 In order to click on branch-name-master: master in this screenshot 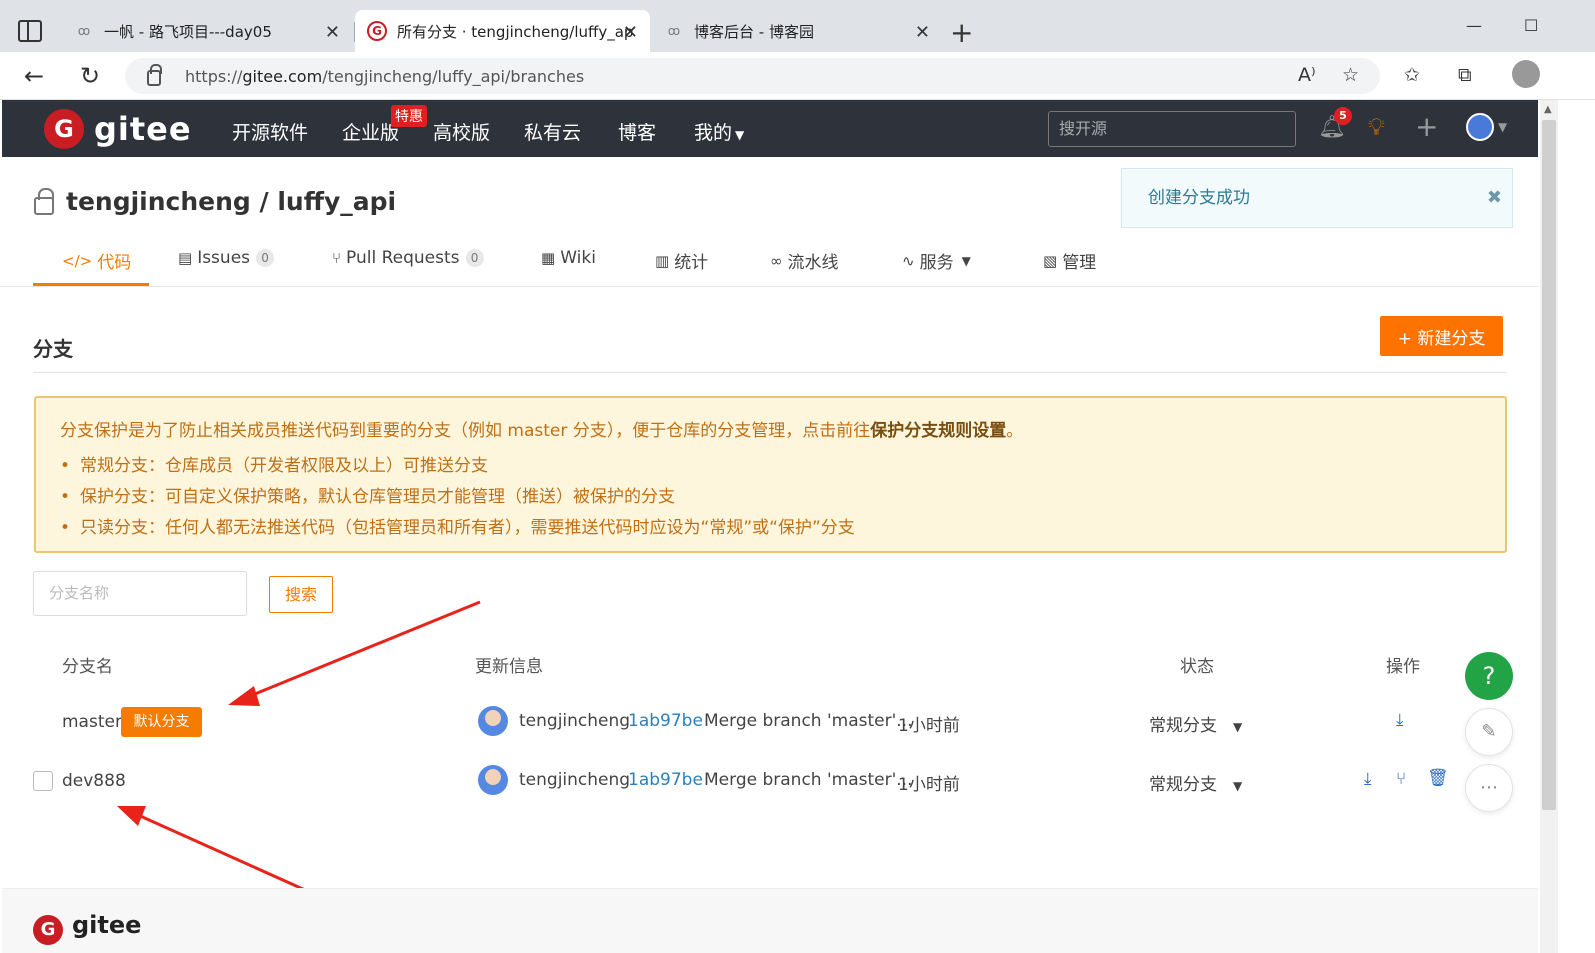, I will do `click(92, 722)`.